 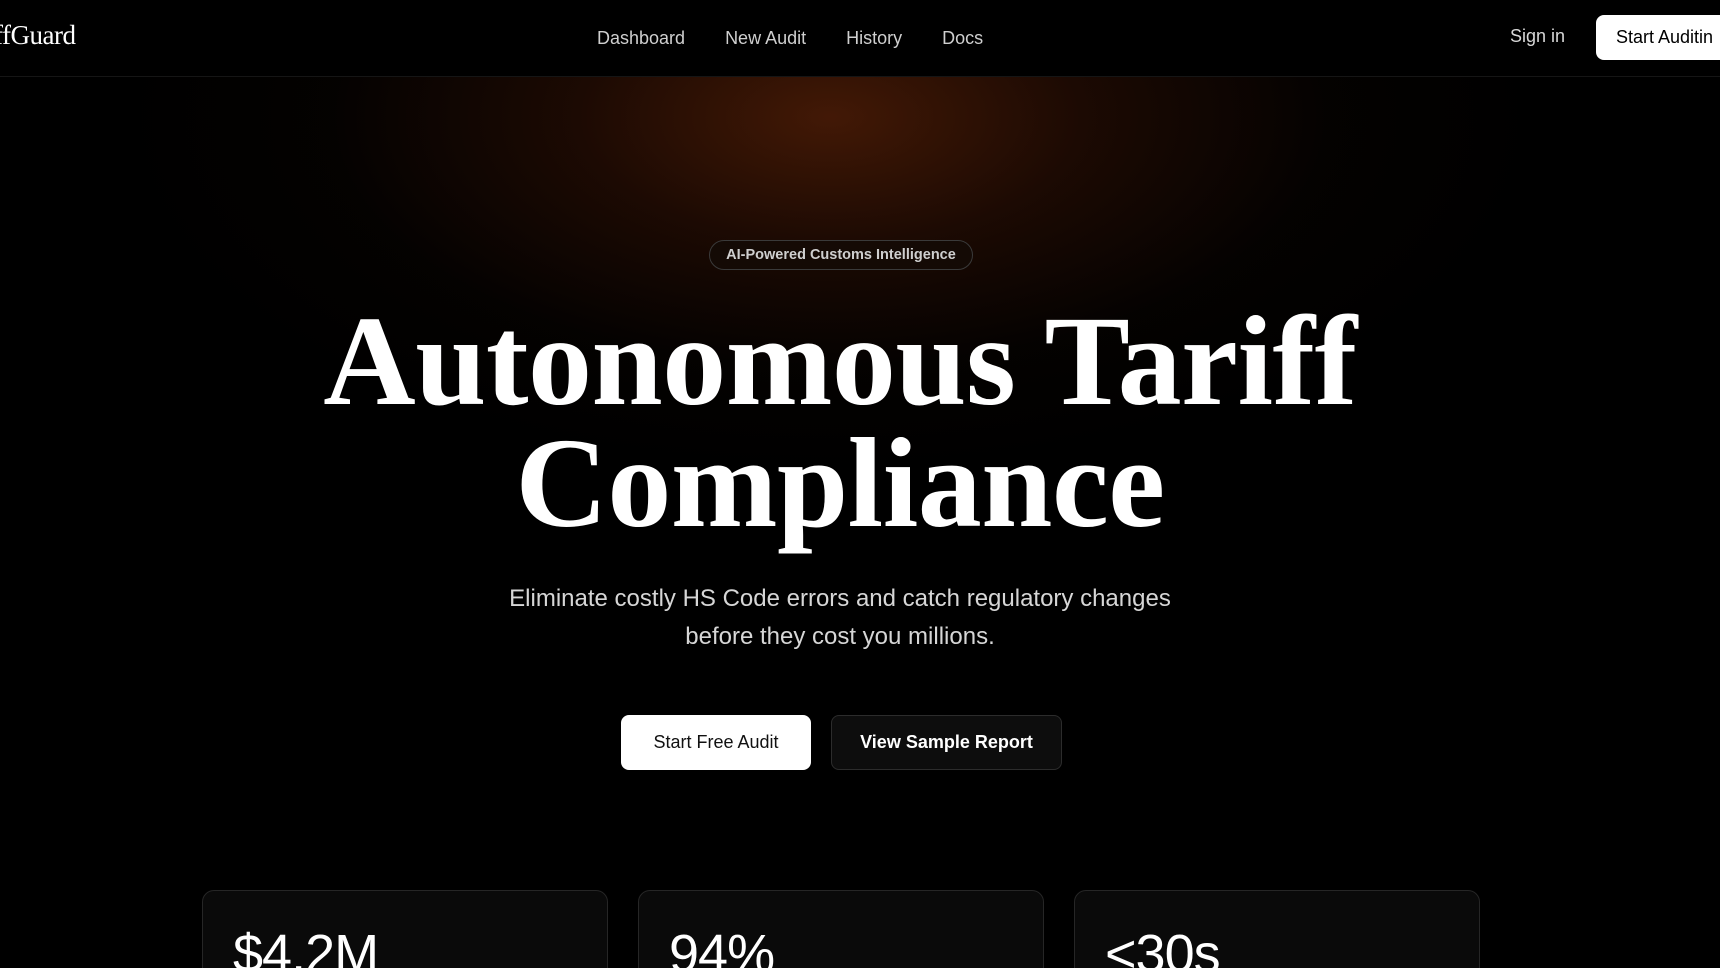 What do you see at coordinates (722, 946) in the screenshot?
I see `stat-value: 94%` at bounding box center [722, 946].